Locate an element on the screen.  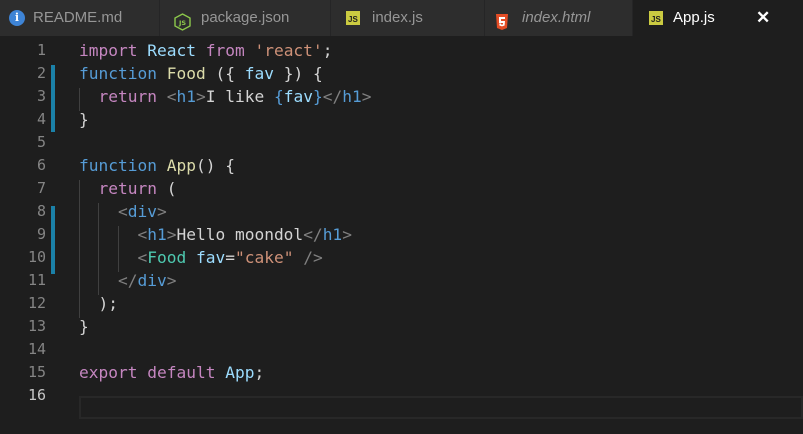
line-number: 1 is located at coordinates (41, 50).